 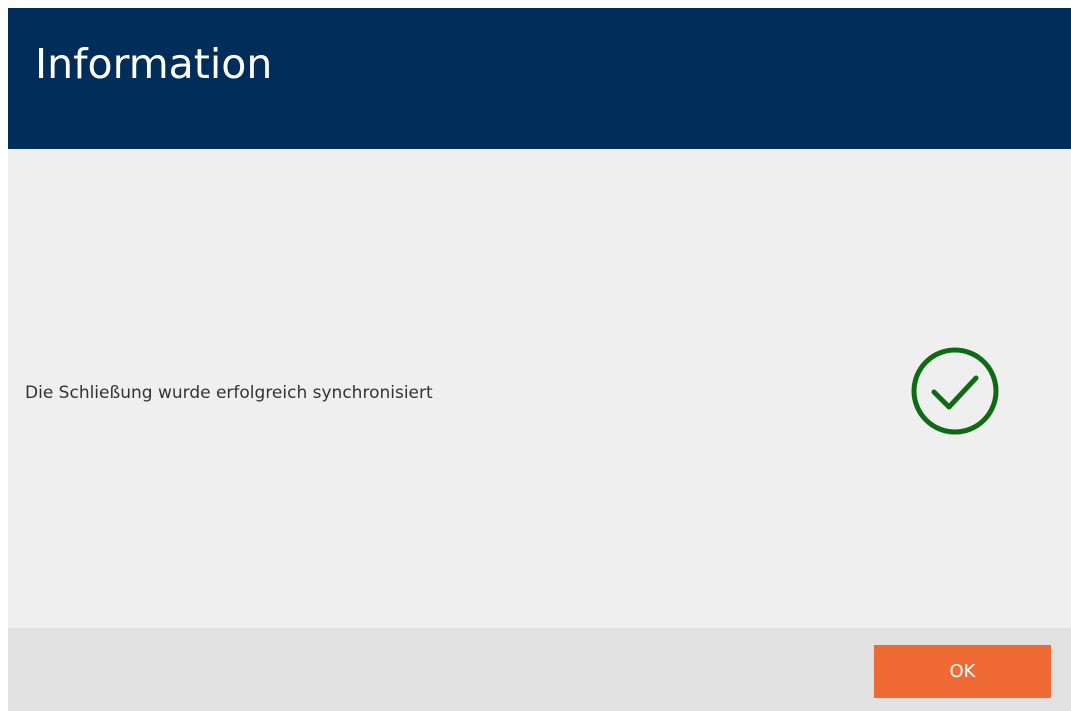 What do you see at coordinates (154, 64) in the screenshot?
I see `dialog-title: Information` at bounding box center [154, 64].